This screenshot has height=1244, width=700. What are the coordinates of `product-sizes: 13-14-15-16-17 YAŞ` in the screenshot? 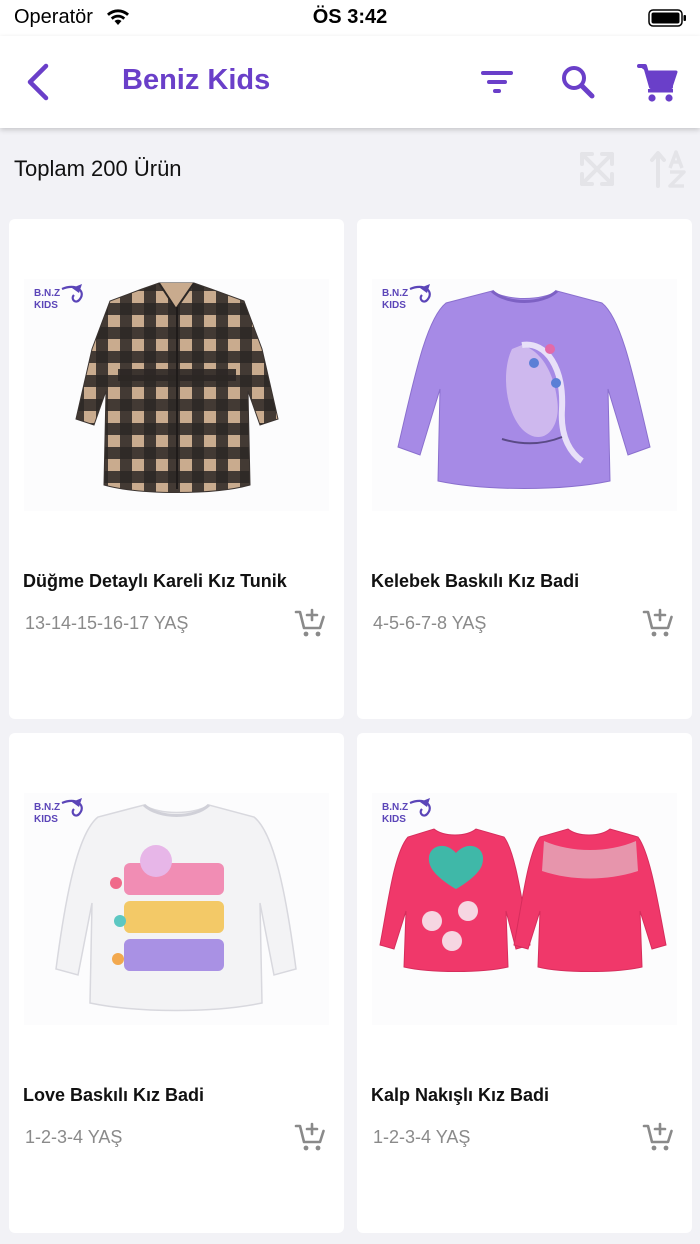 It's located at (107, 623).